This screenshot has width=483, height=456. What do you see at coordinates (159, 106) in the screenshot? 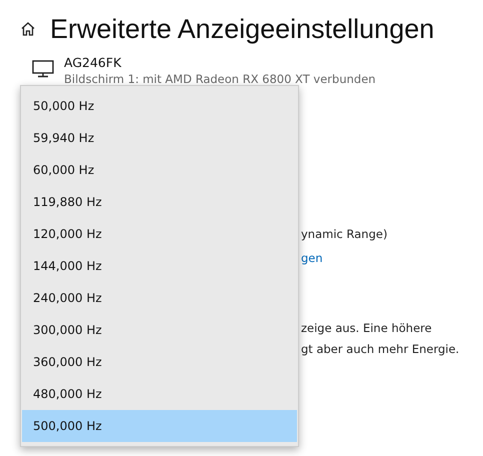
I see `dropdown-option: 50,000 Hz` at bounding box center [159, 106].